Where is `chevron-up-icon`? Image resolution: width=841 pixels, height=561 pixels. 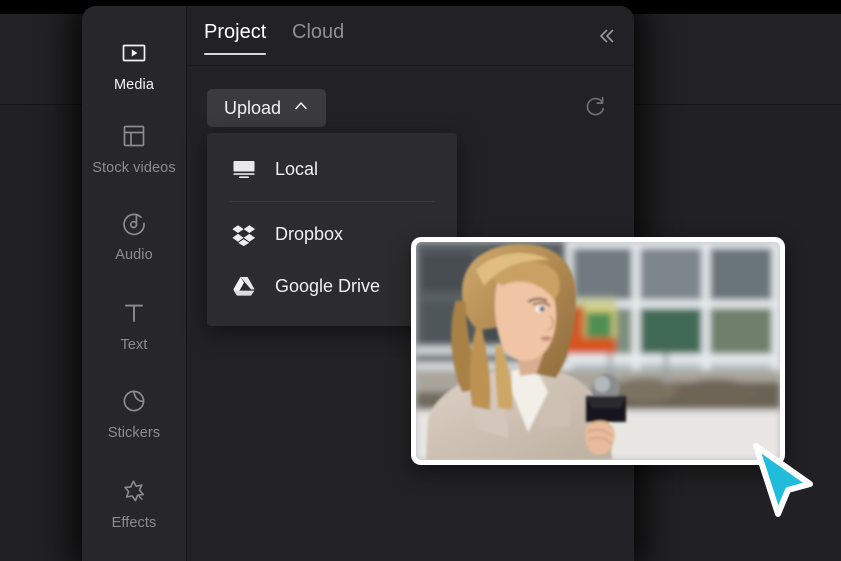
chevron-up-icon is located at coordinates (301, 108).